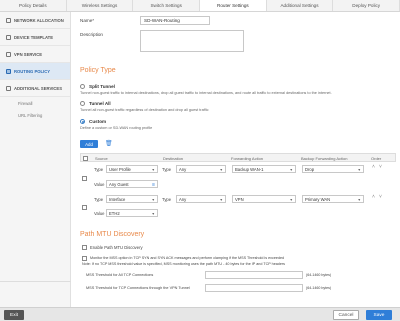 The height and width of the screenshot is (321, 400). What do you see at coordinates (8, 54) in the screenshot?
I see `vpn-icon` at bounding box center [8, 54].